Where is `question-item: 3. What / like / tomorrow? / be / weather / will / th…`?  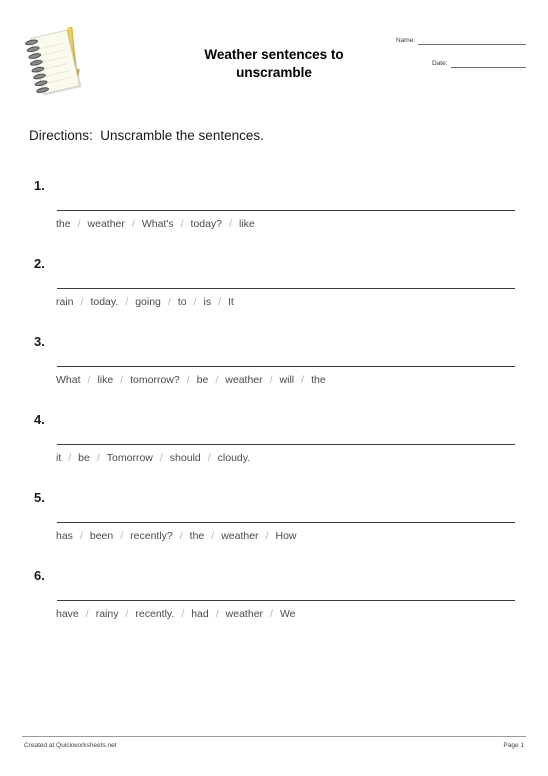 question-item: 3. What / like / tomorrow? / be / weather / will / th… is located at coordinates (274, 373).